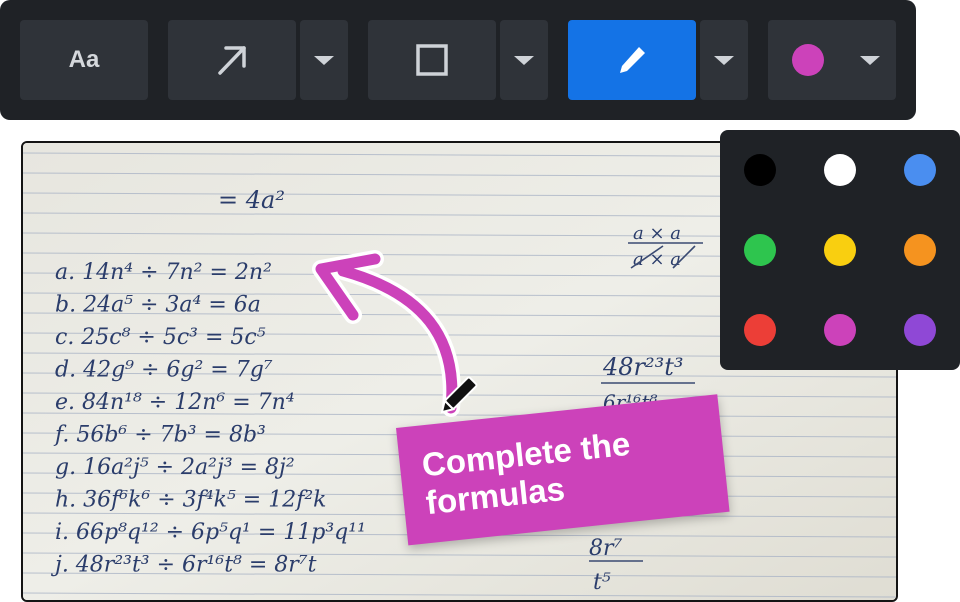  I want to click on notebook-line: e. 84n¹⁸ ÷ 12n⁶ = 7n⁴, so click(175, 402).